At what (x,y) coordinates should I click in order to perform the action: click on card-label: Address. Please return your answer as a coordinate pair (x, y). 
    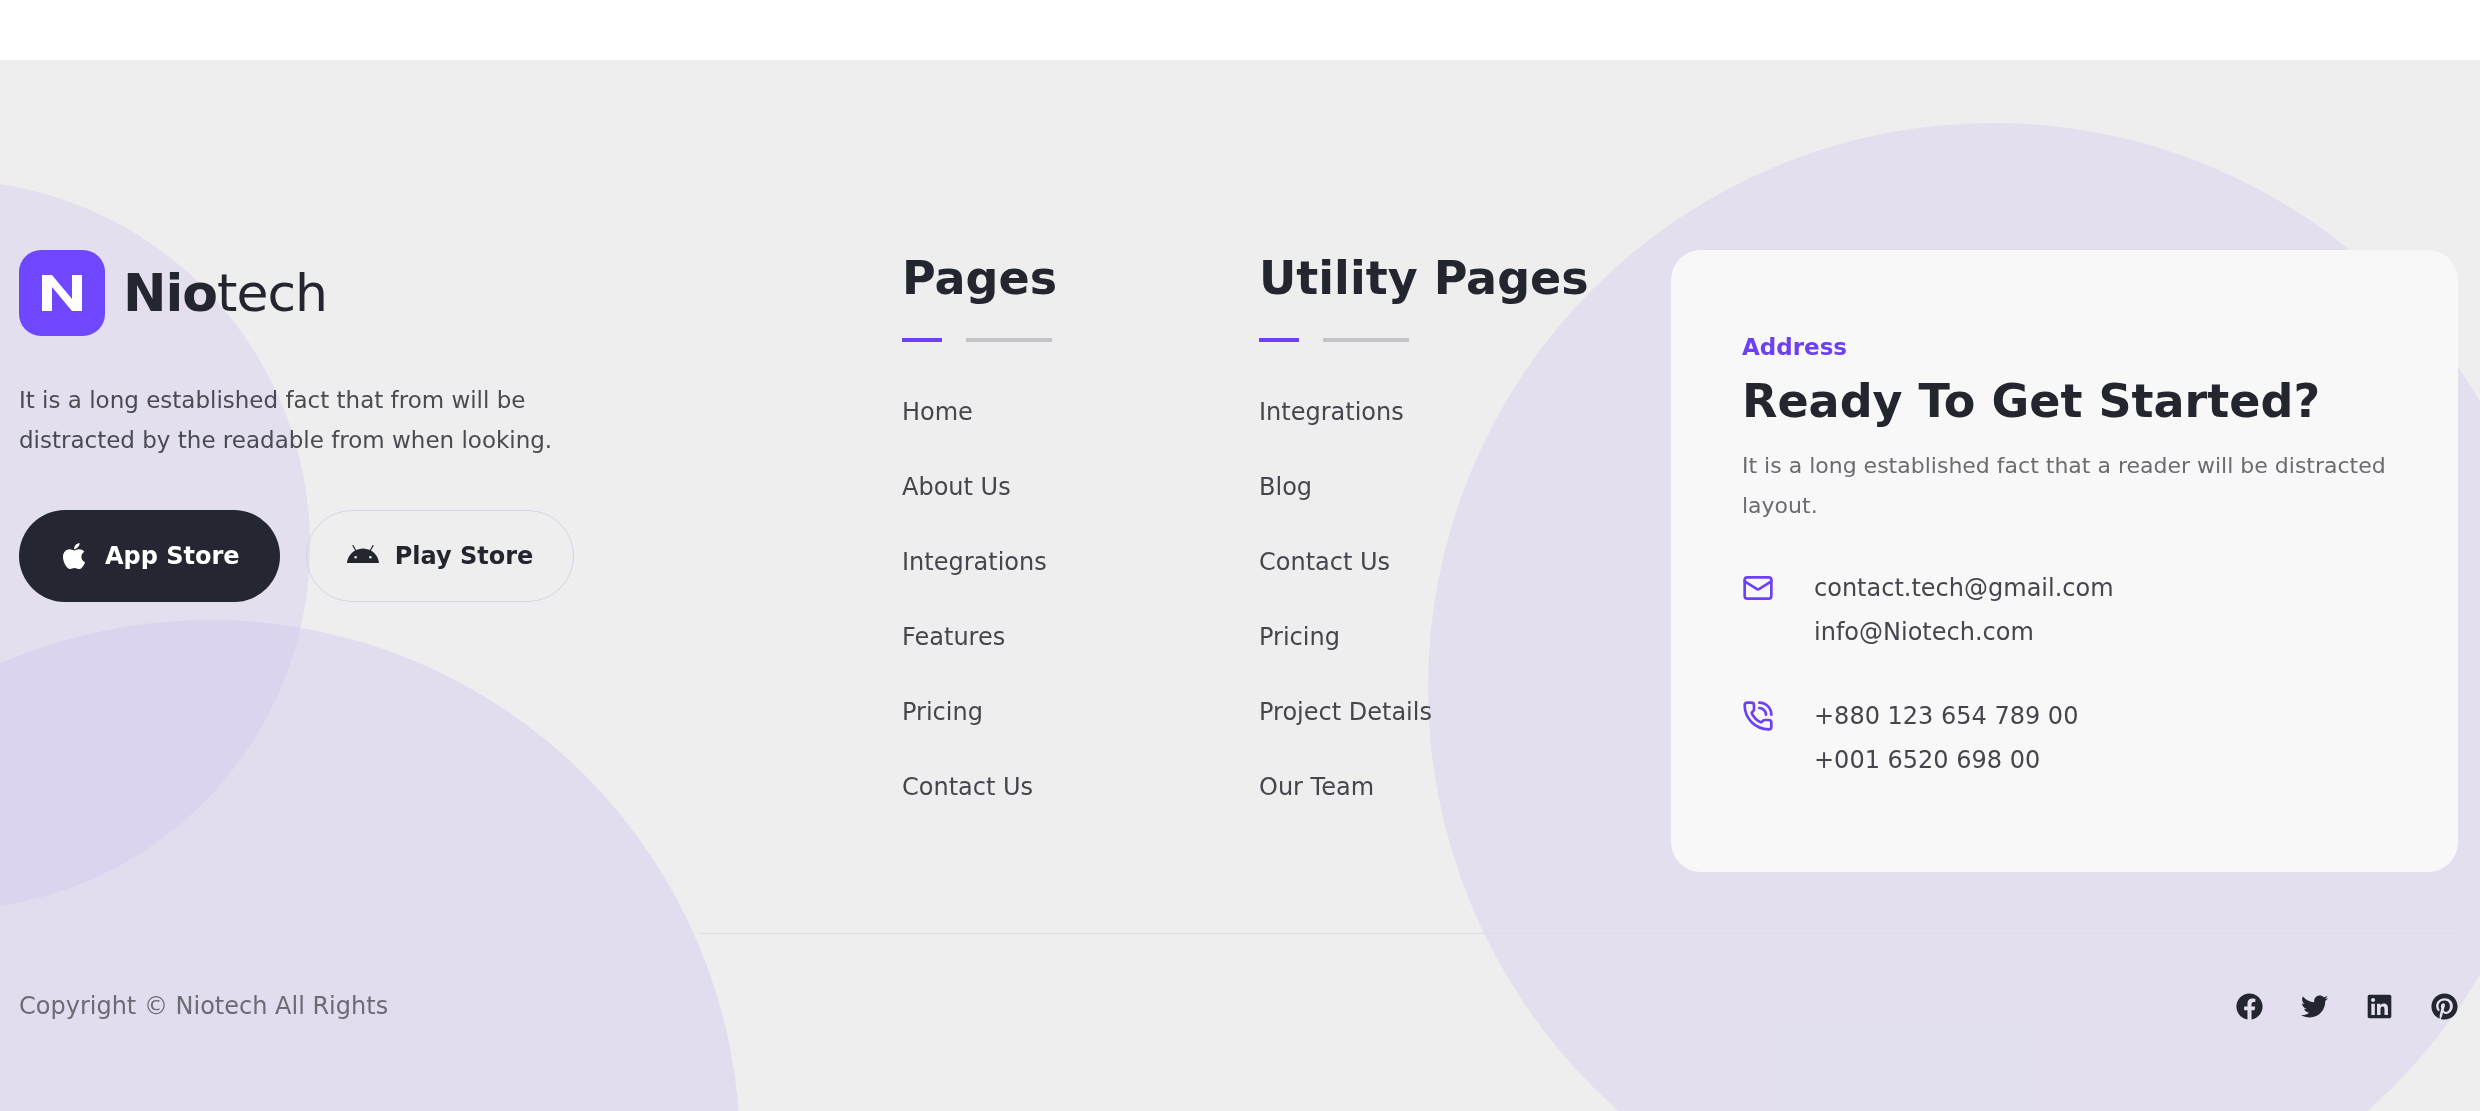
    Looking at the image, I should click on (1795, 347).